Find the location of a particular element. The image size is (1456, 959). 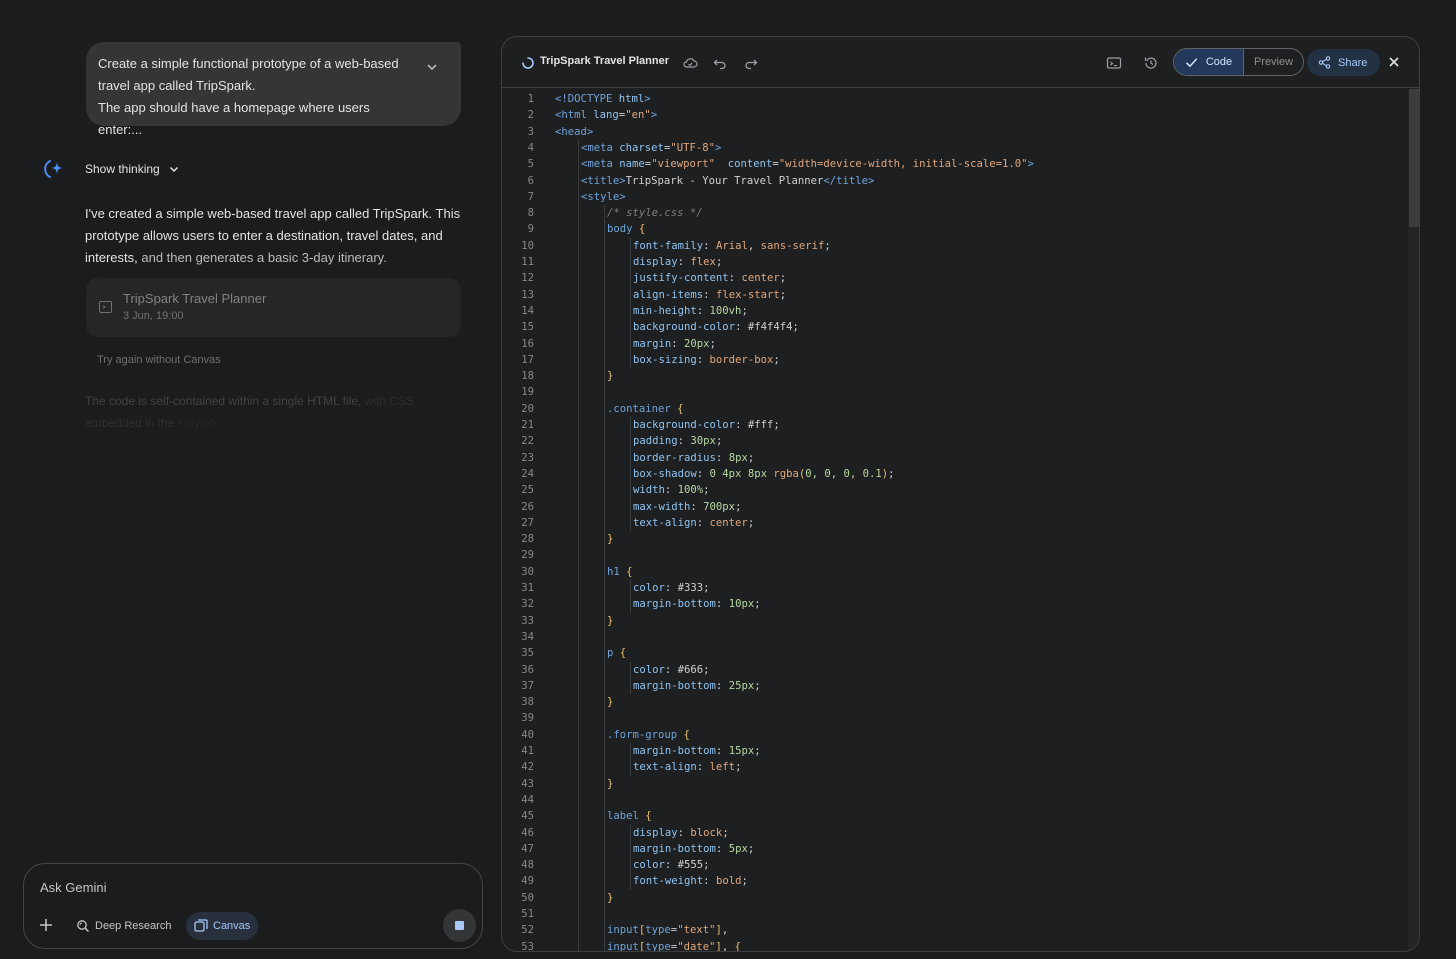

code-line: 31 color: #333; is located at coordinates (952, 588).